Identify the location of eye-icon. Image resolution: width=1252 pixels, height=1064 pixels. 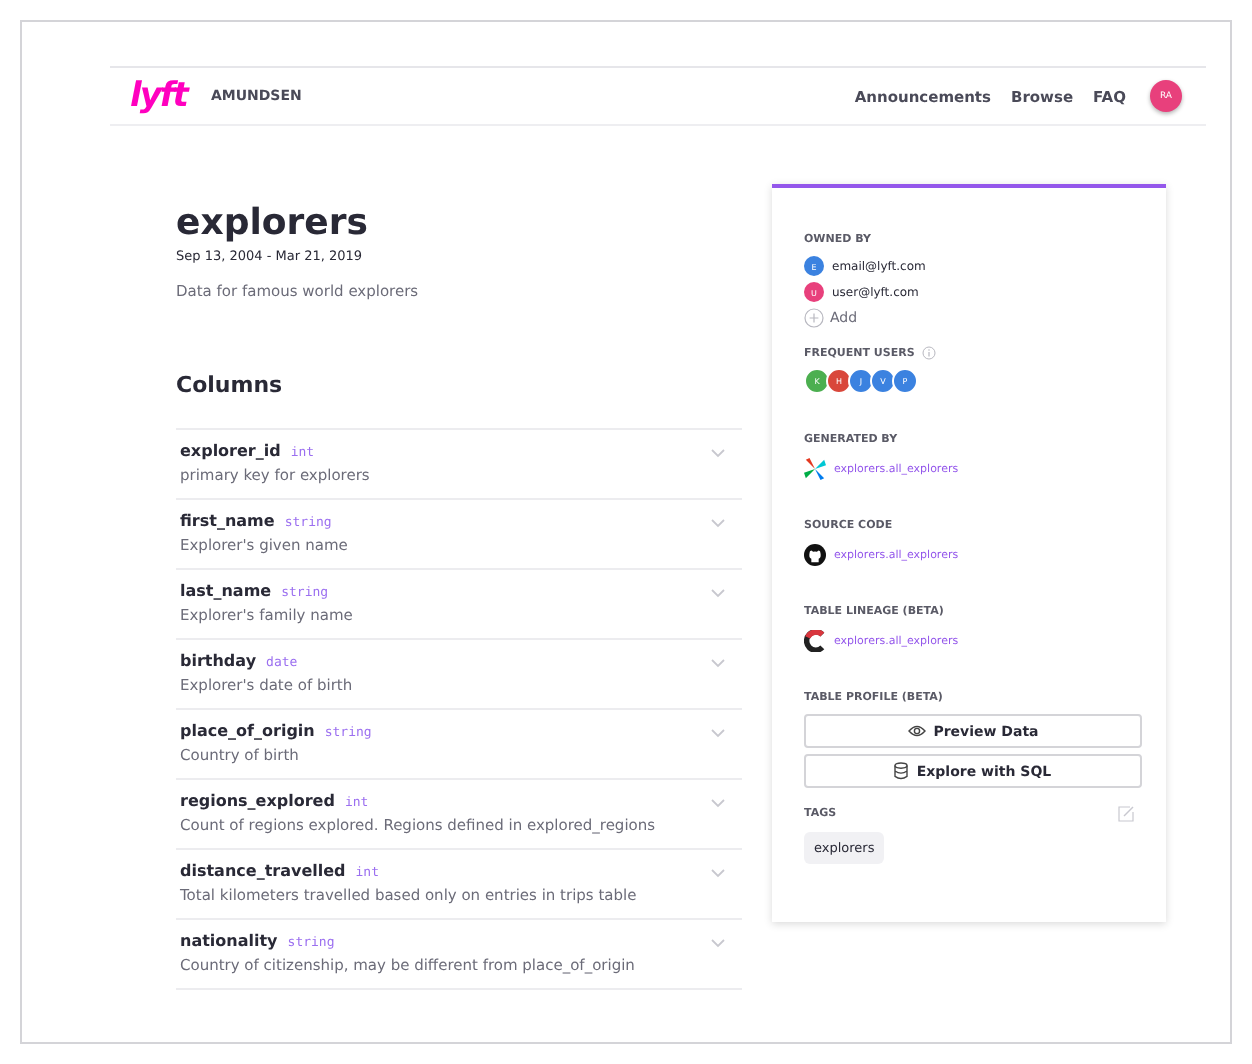
(916, 731).